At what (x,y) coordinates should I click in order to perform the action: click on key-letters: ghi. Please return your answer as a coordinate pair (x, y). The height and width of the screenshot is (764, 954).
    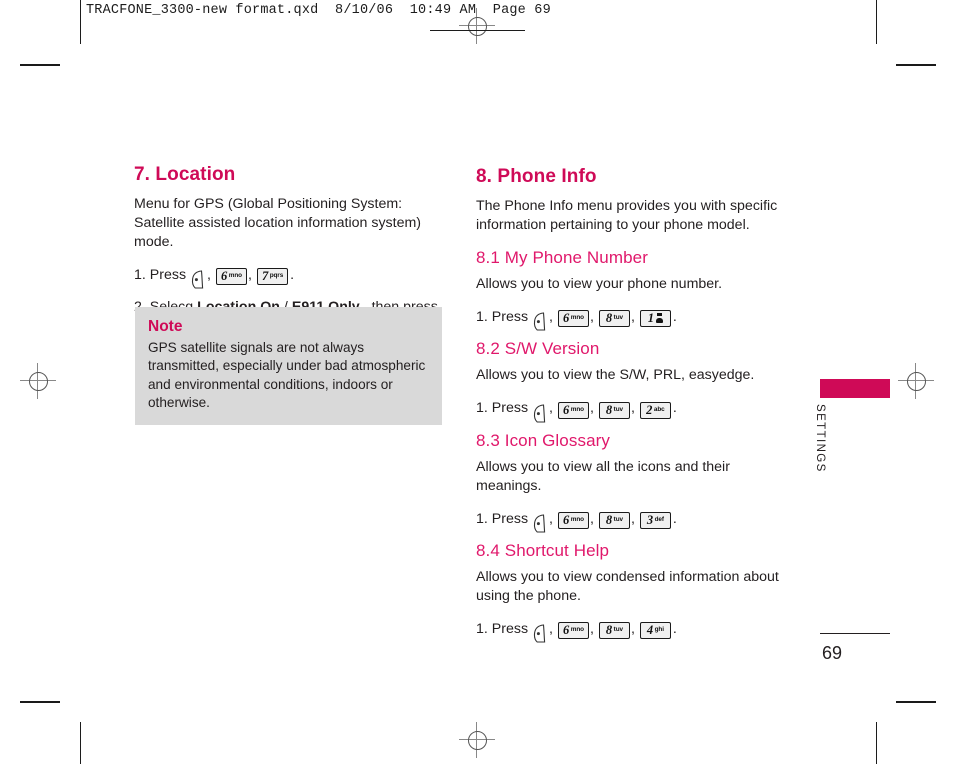
    Looking at the image, I should click on (659, 630).